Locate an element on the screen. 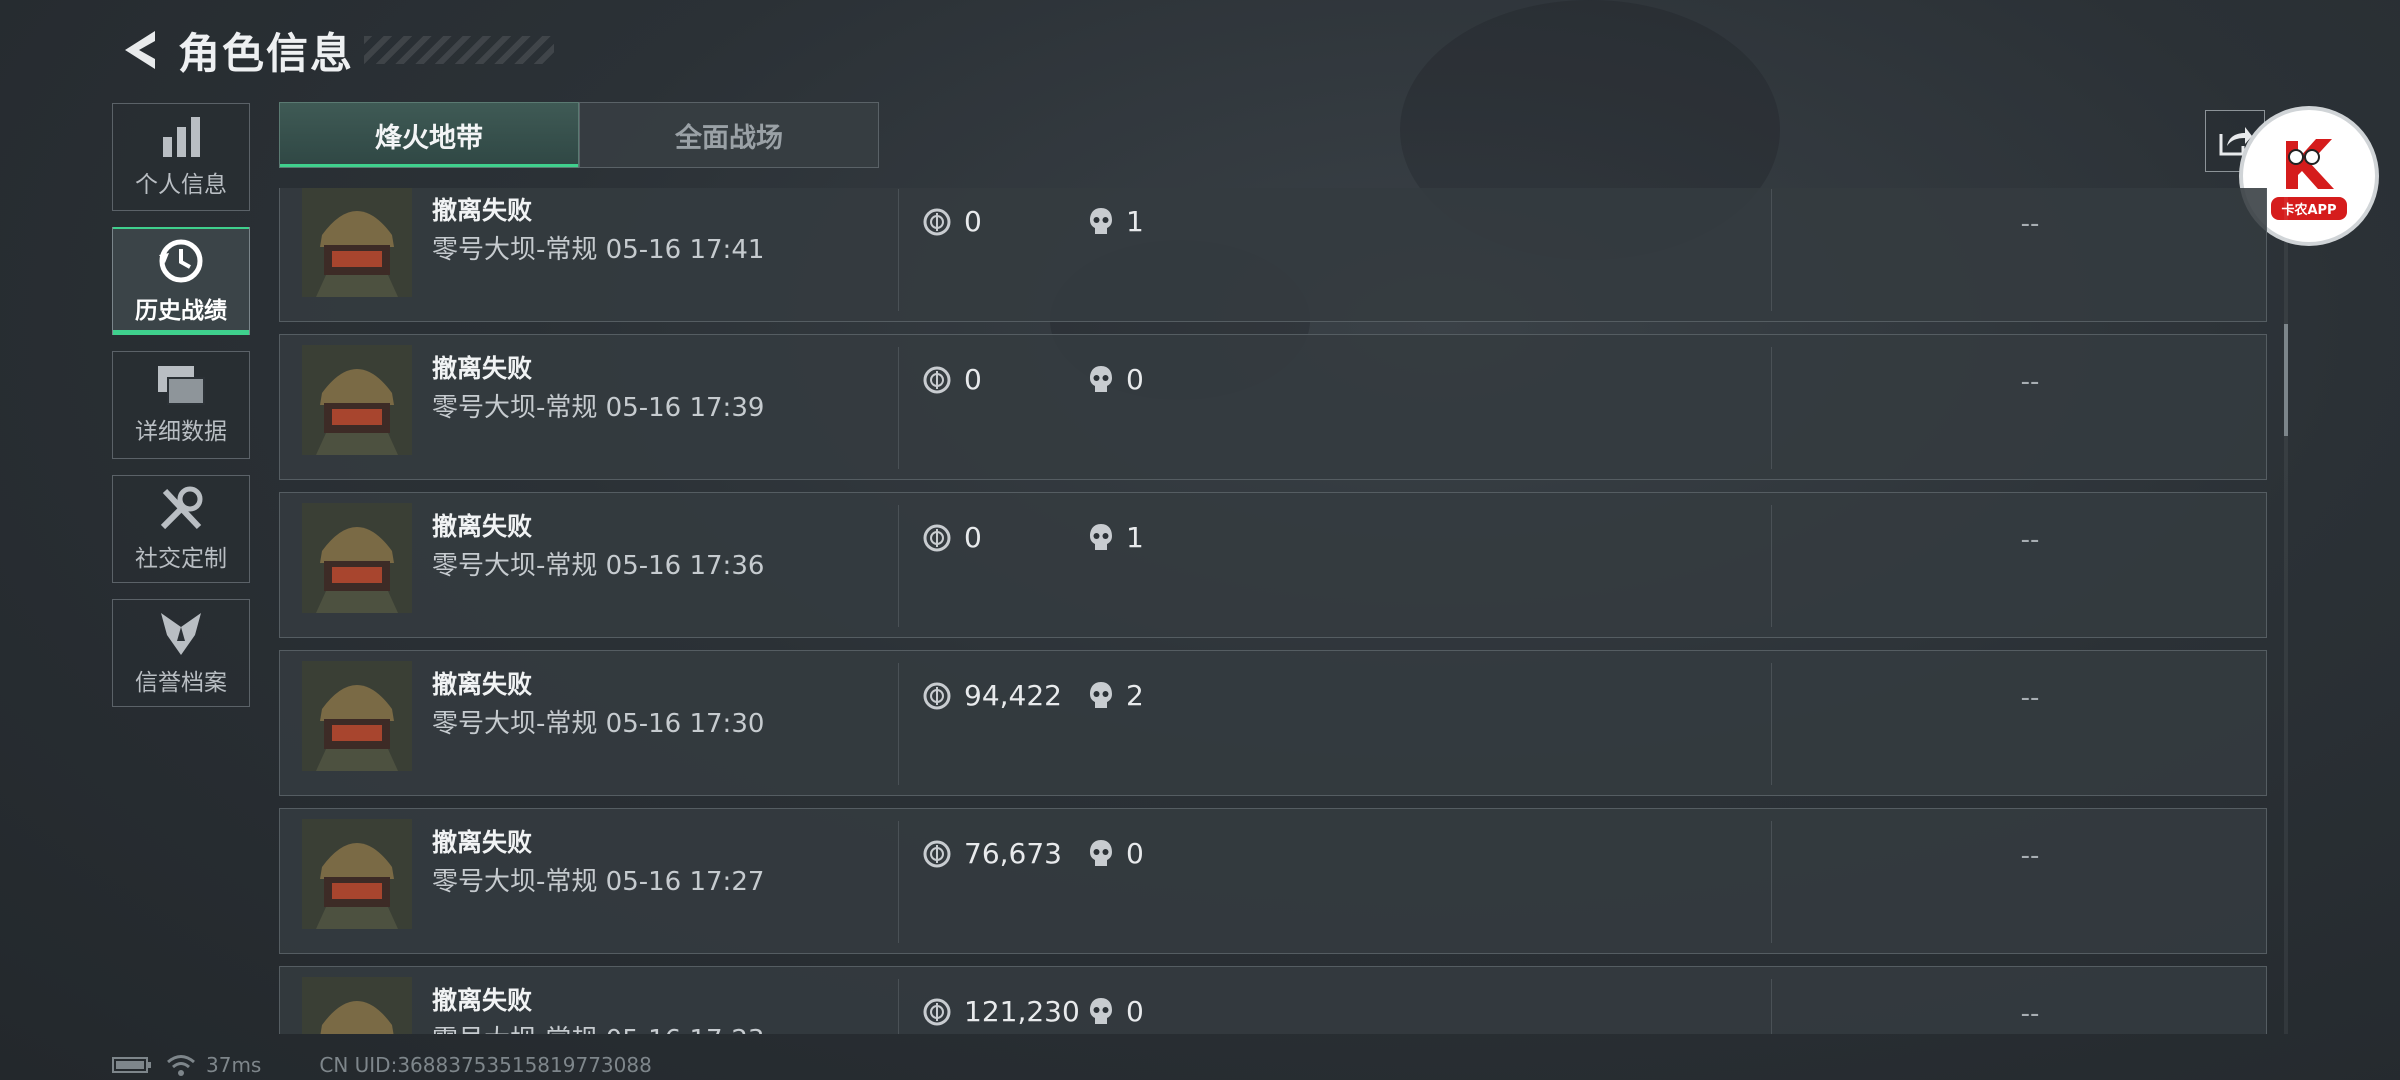 The height and width of the screenshot is (1080, 2400). sidebar-item-personal-info: 个人信息 is located at coordinates (181, 157).